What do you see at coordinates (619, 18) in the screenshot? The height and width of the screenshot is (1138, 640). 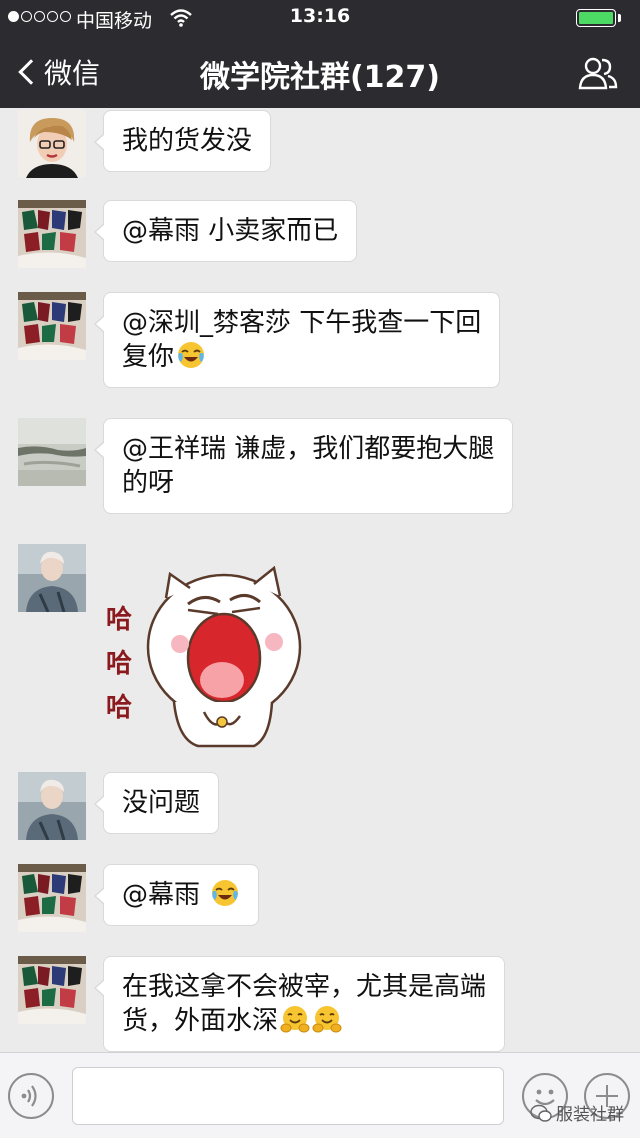 I see `battery-tip` at bounding box center [619, 18].